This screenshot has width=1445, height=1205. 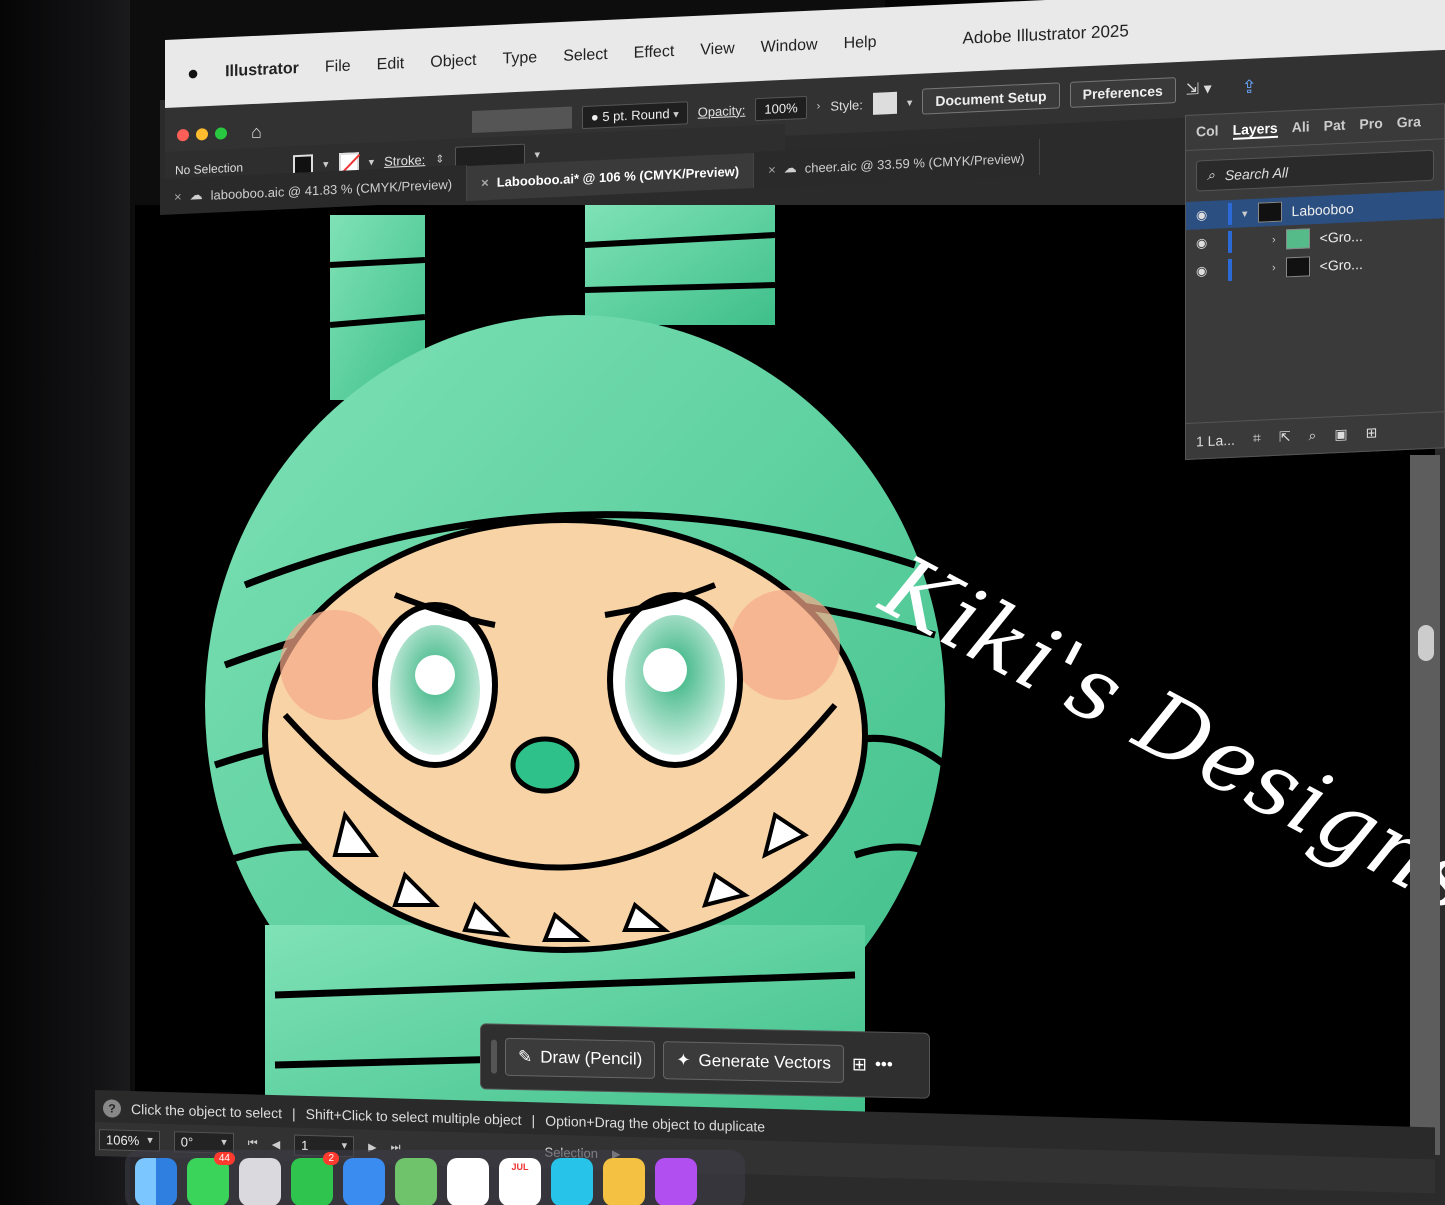 I want to click on menu-app-name: Illustrator, so click(x=262, y=70).